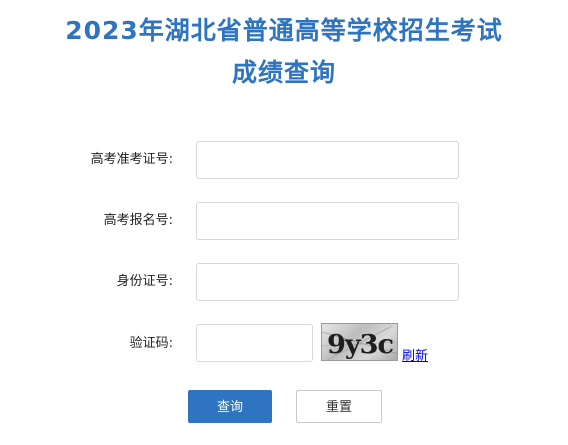  What do you see at coordinates (360, 345) in the screenshot?
I see `captcha-text: 9y3c` at bounding box center [360, 345].